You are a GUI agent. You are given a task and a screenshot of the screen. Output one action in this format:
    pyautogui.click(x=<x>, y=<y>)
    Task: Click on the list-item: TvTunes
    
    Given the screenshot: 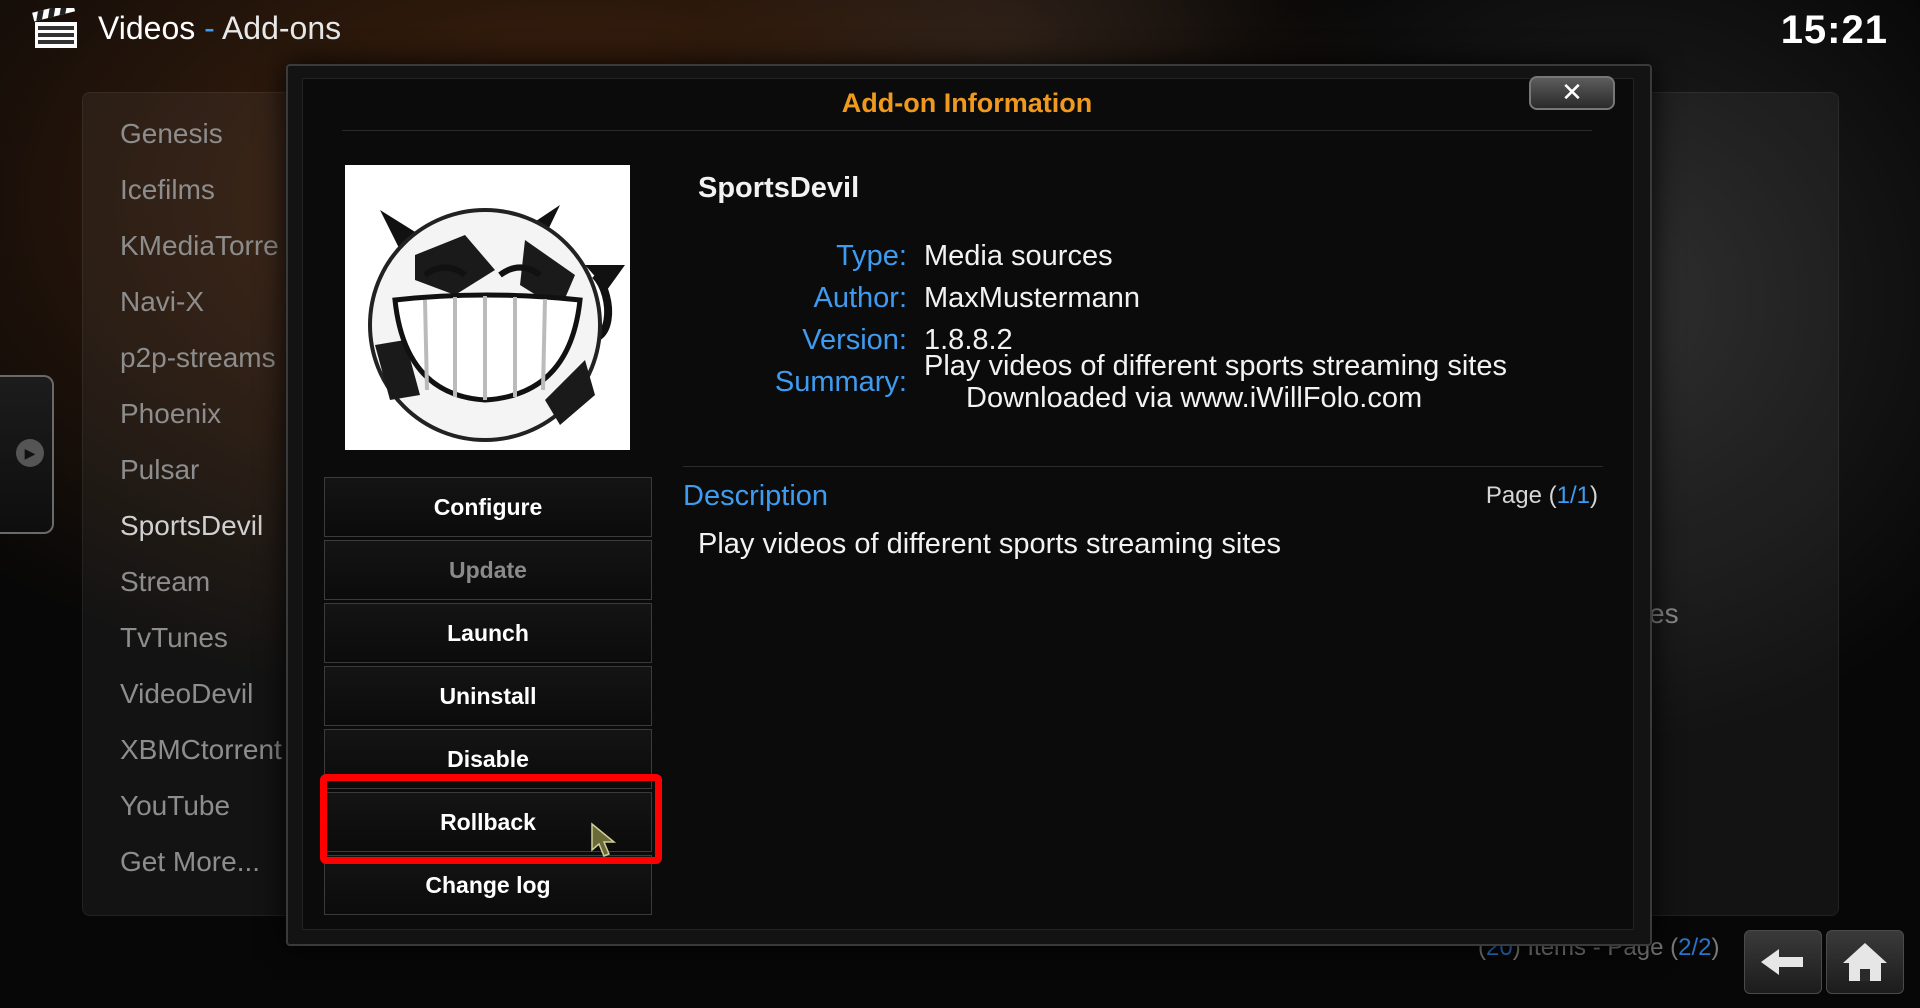 What is the action you would take?
    pyautogui.click(x=201, y=650)
    